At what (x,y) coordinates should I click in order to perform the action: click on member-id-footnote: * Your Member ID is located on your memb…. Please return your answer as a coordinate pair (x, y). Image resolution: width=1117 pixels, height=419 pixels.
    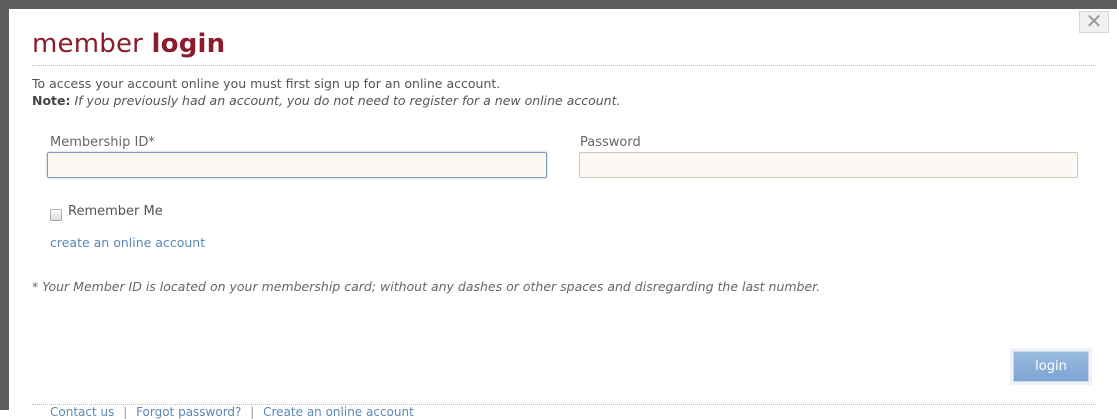
    Looking at the image, I should click on (426, 286).